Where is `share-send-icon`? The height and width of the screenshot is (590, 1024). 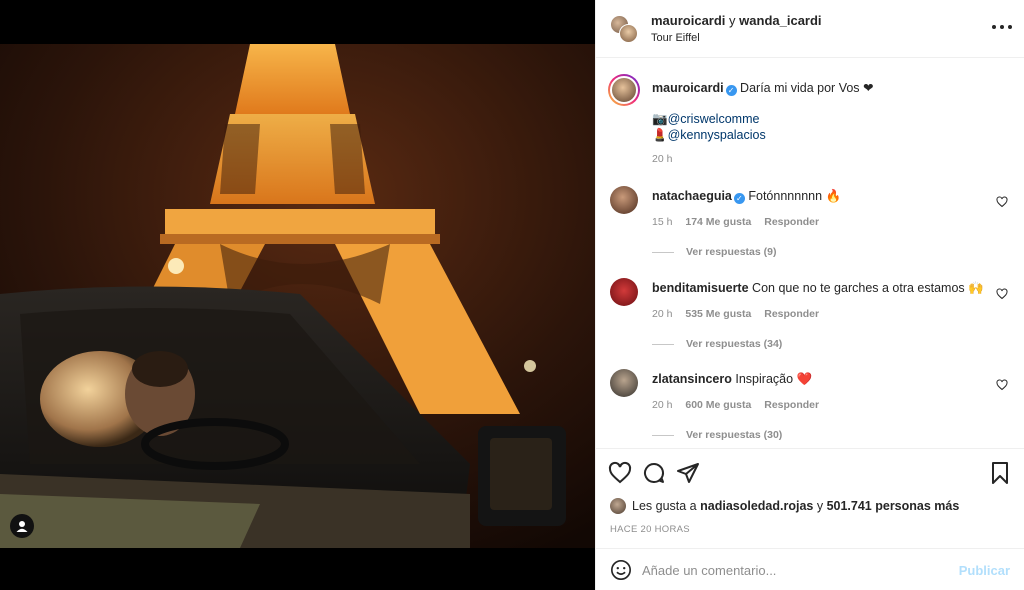
share-send-icon is located at coordinates (688, 473).